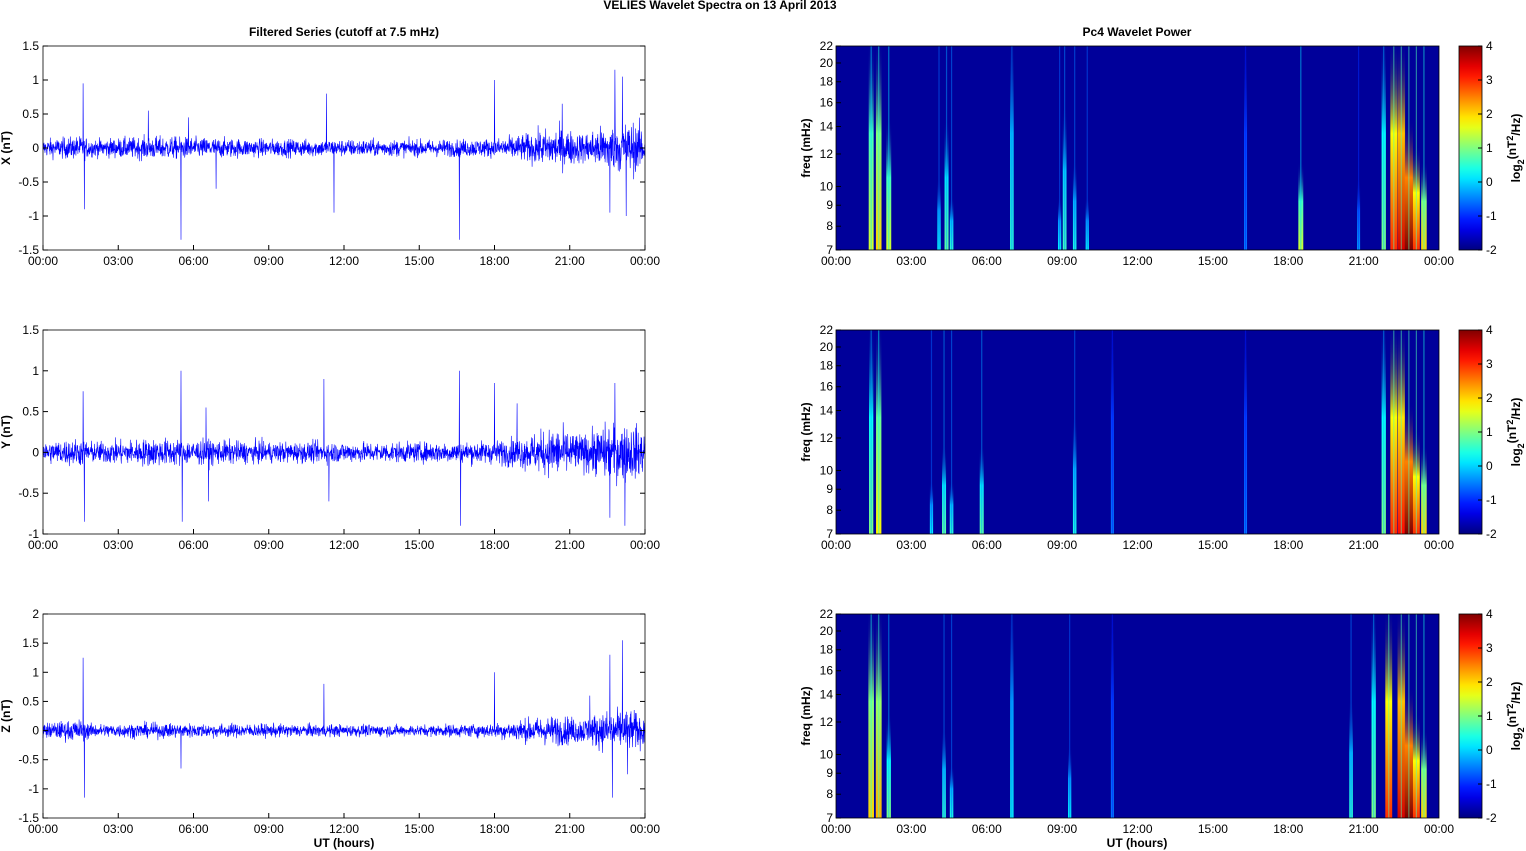 The height and width of the screenshot is (851, 1526). Describe the element at coordinates (827, 103) in the screenshot. I see `freq-tick-label: 16` at that location.